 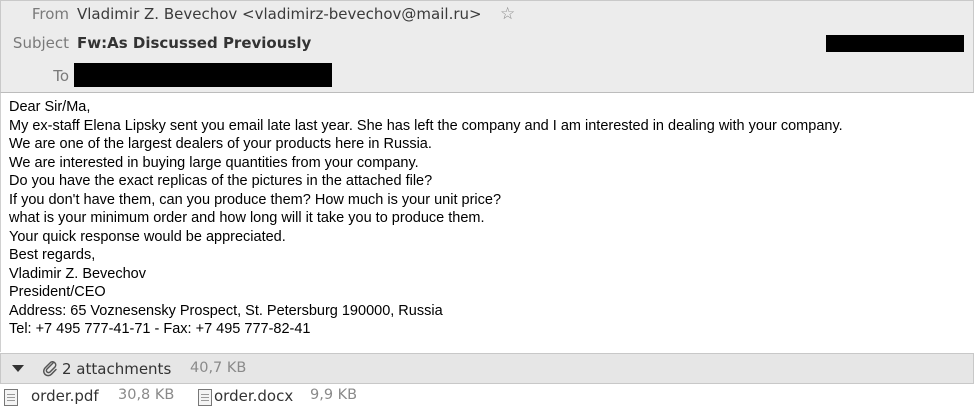 What do you see at coordinates (487, 368) in the screenshot?
I see `attachments-bar: 2 attachments 40,7 KB` at bounding box center [487, 368].